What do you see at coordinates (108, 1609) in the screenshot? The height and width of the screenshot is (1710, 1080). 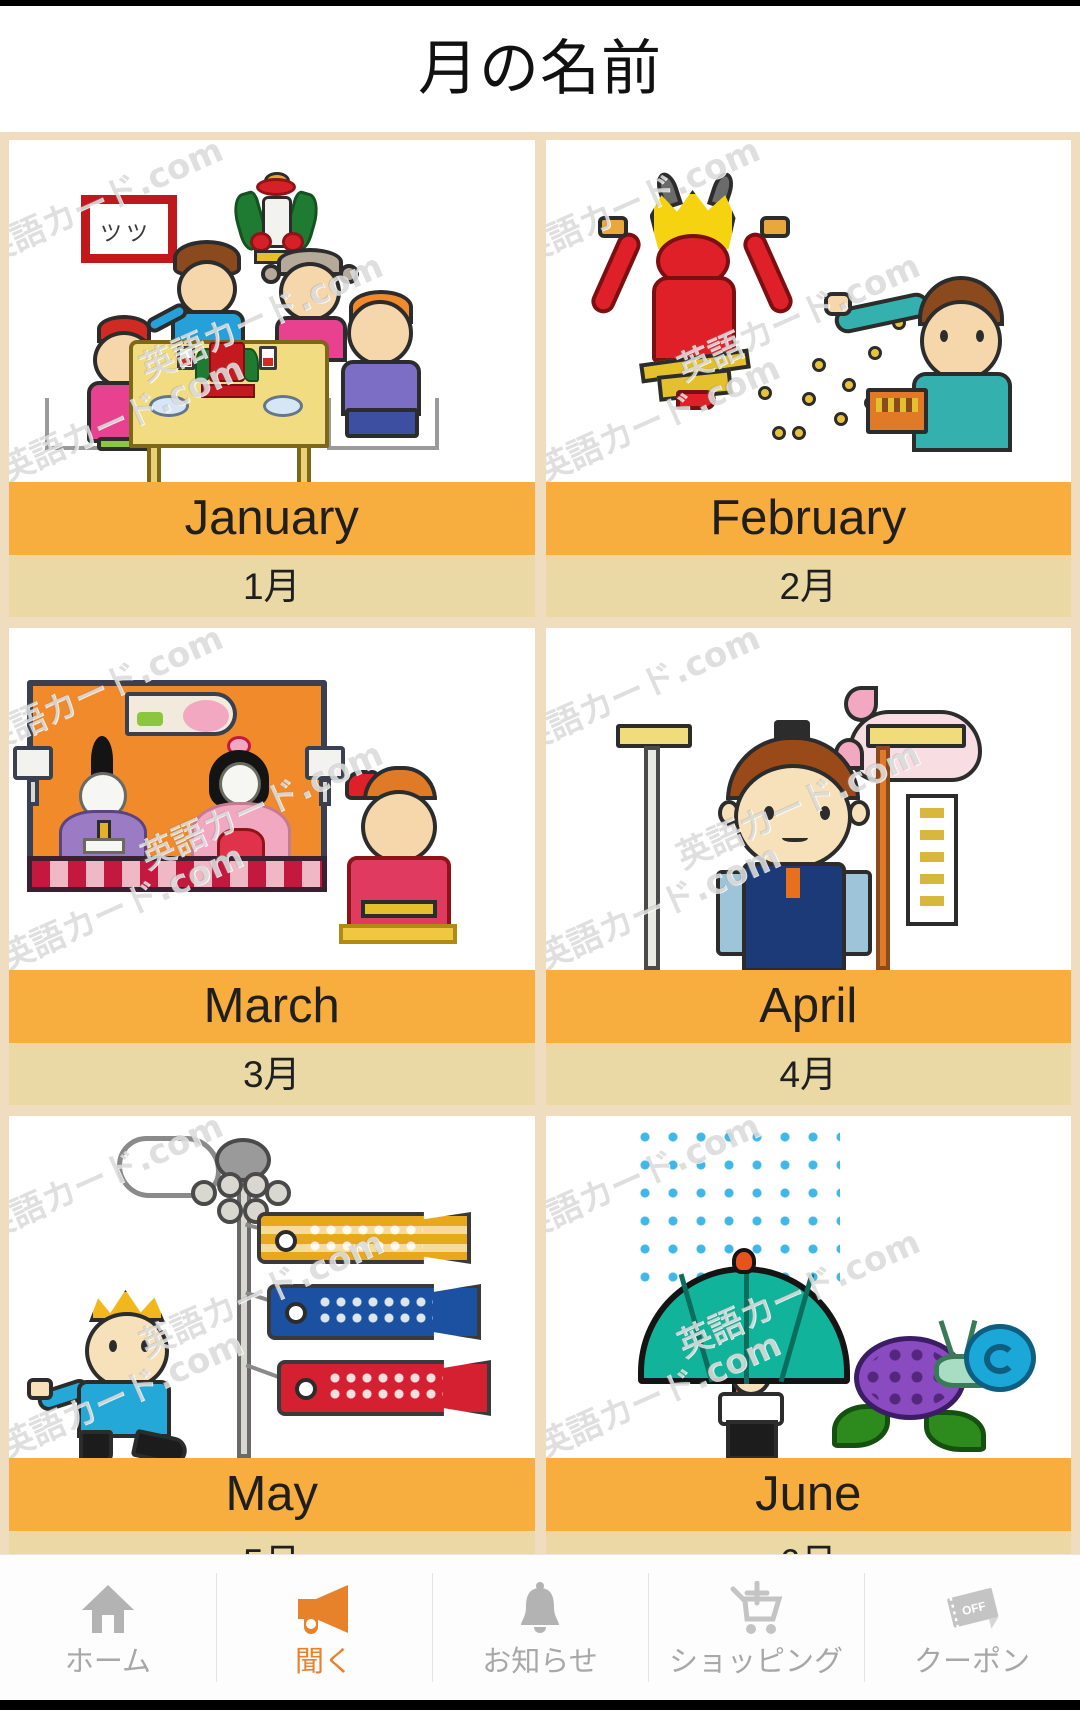 I see `home-icon` at bounding box center [108, 1609].